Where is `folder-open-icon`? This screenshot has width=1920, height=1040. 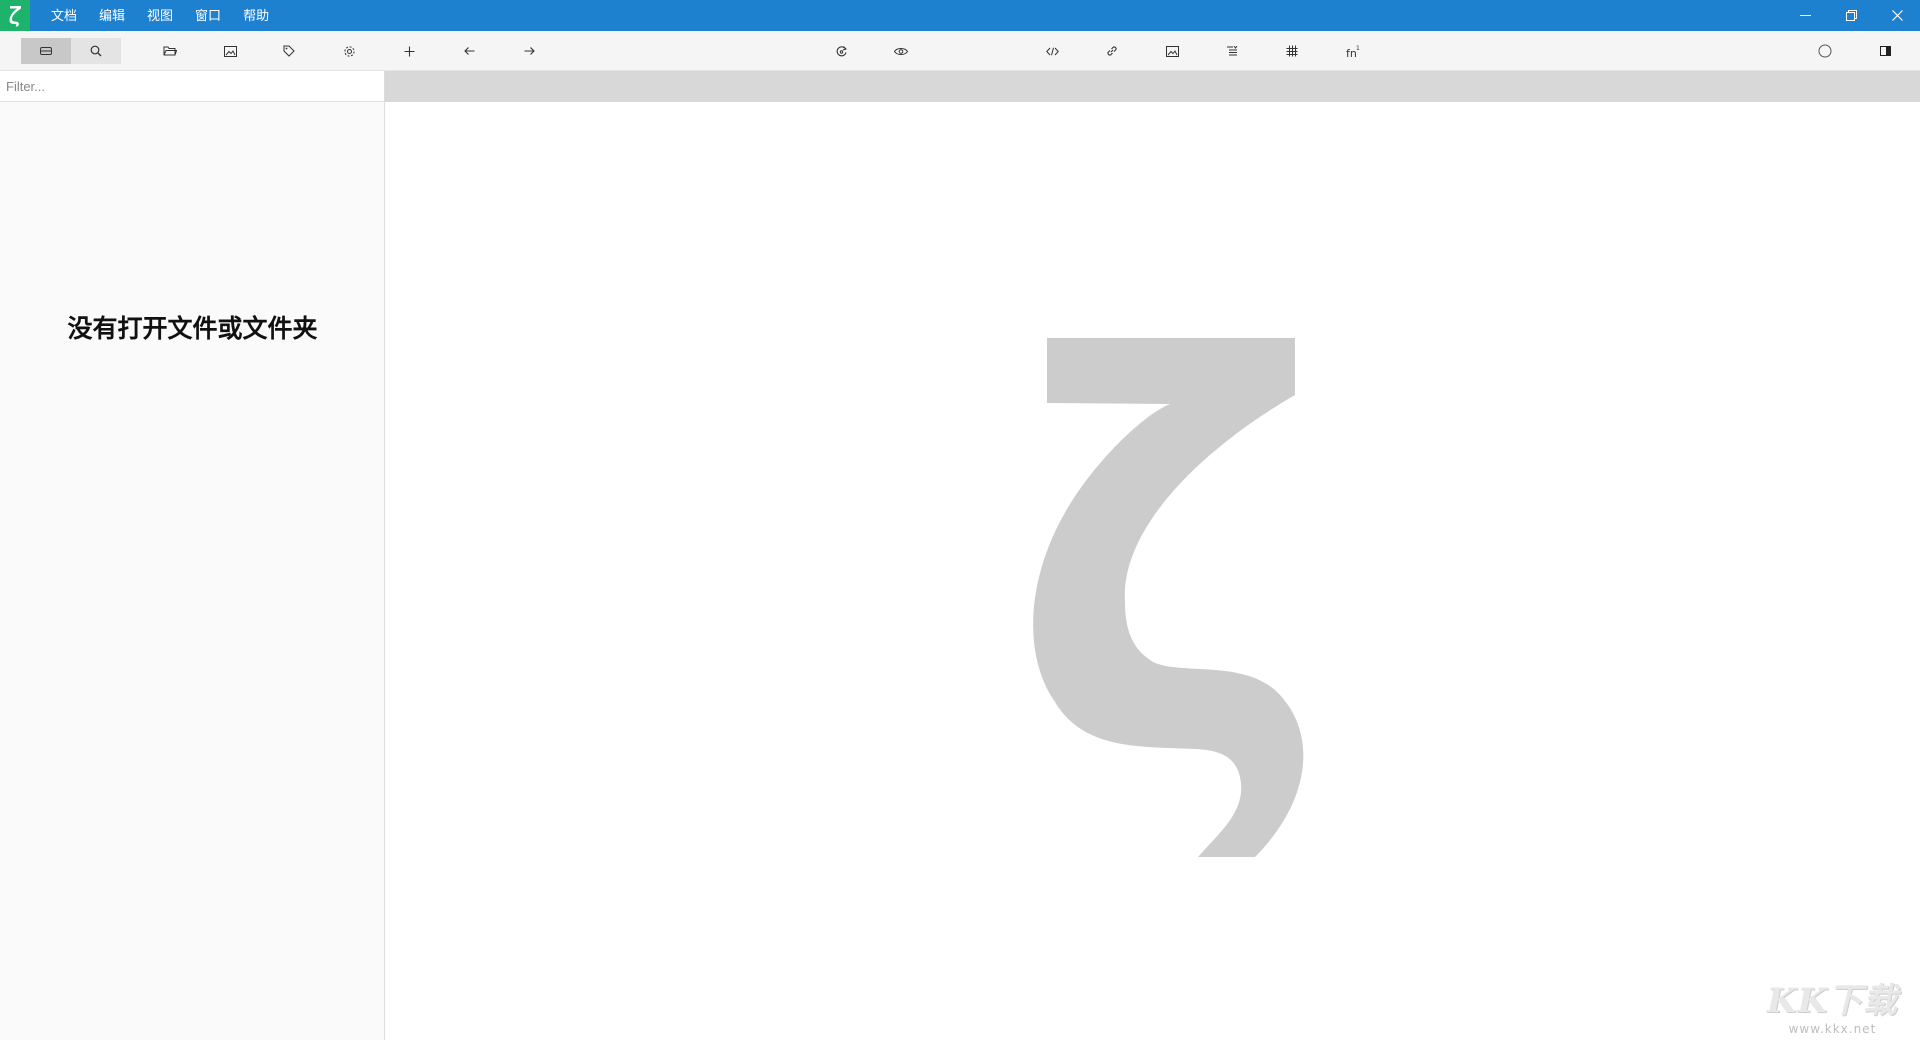 folder-open-icon is located at coordinates (170, 51).